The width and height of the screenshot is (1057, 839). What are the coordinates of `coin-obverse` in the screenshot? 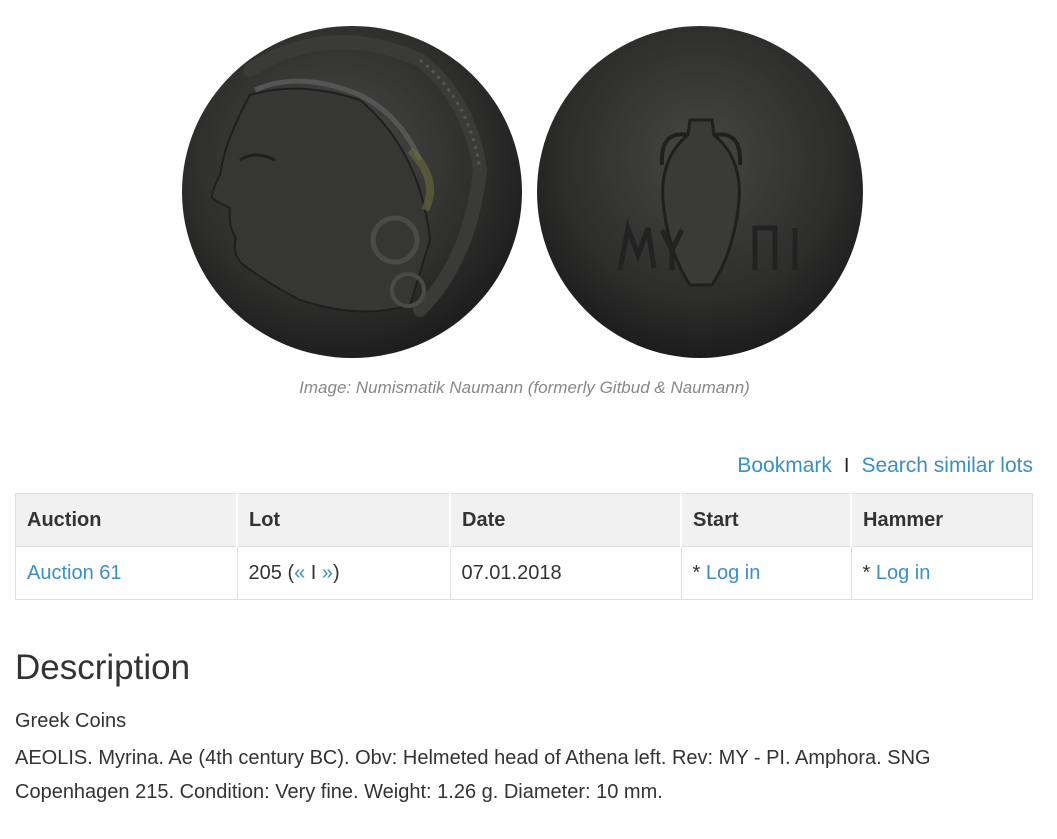 It's located at (352, 192).